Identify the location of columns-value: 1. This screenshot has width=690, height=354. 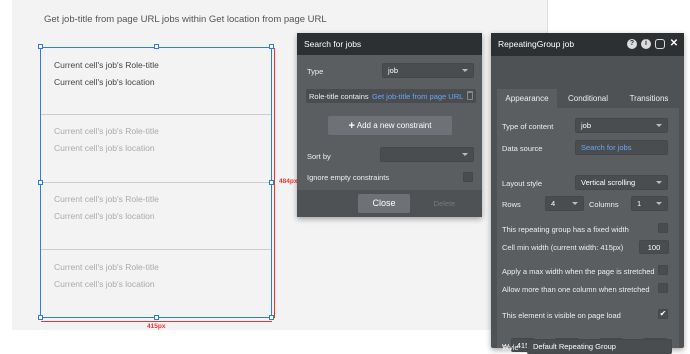
(639, 203).